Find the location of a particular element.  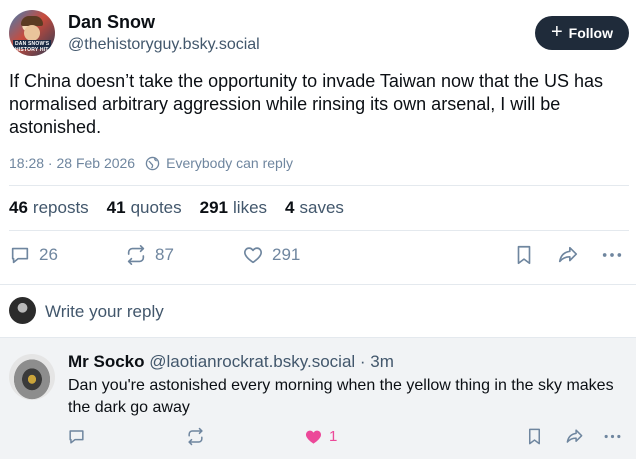

reply-like-count: 1 is located at coordinates (333, 436).